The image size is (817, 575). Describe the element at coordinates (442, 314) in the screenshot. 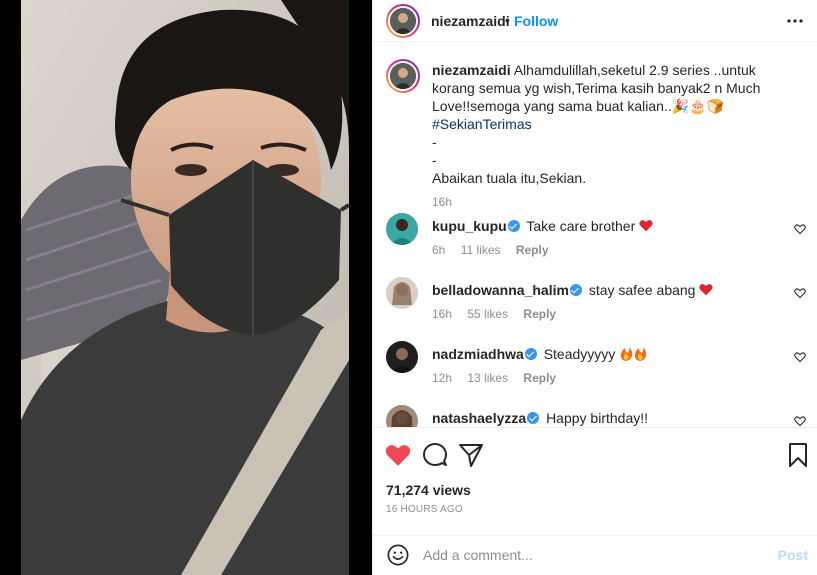

I see `comment-time: 16h` at that location.